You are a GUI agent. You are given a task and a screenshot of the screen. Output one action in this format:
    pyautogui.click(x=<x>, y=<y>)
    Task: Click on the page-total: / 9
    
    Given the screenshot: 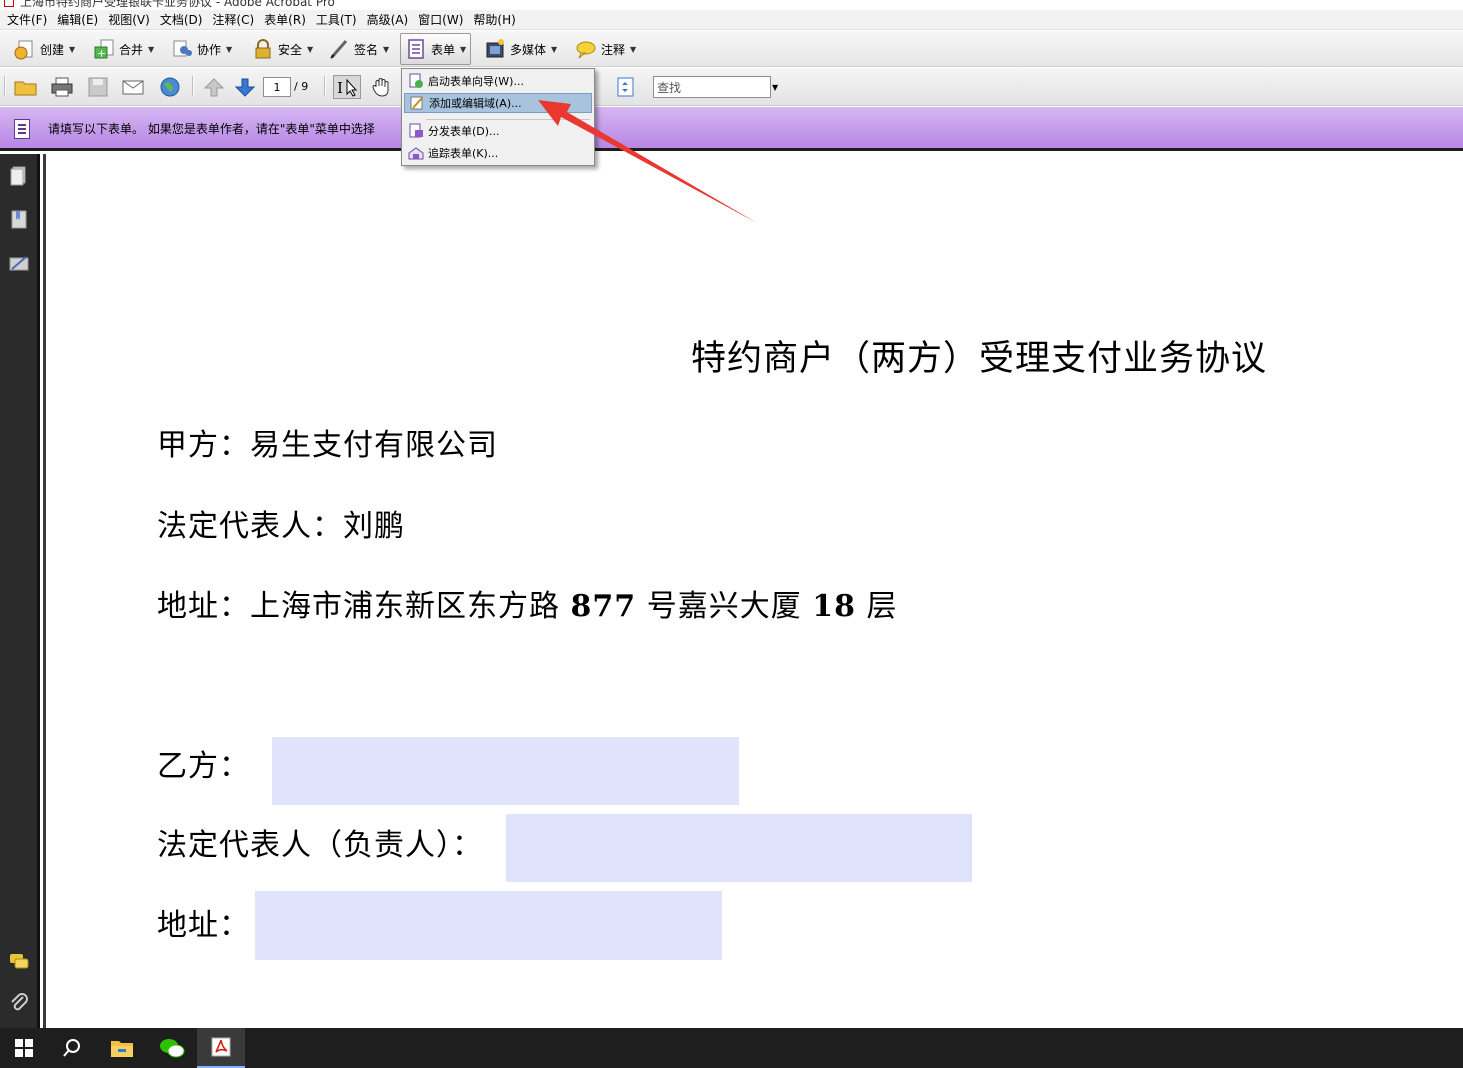 What is the action you would take?
    pyautogui.click(x=301, y=86)
    